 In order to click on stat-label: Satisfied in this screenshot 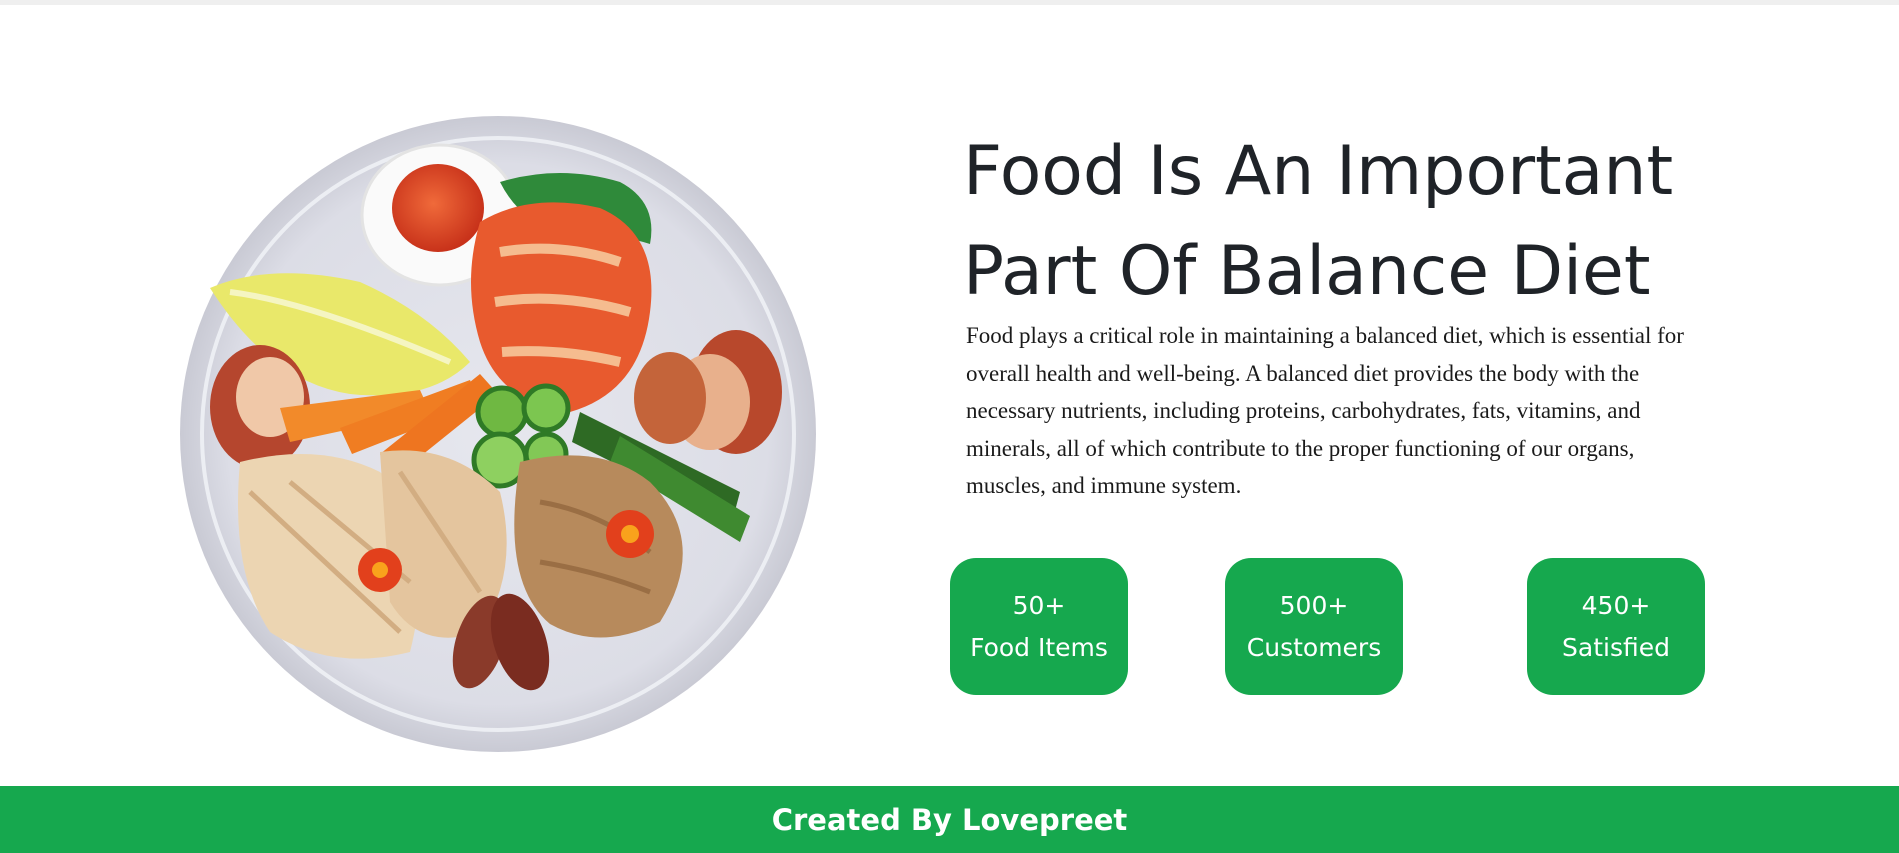, I will do `click(1616, 647)`.